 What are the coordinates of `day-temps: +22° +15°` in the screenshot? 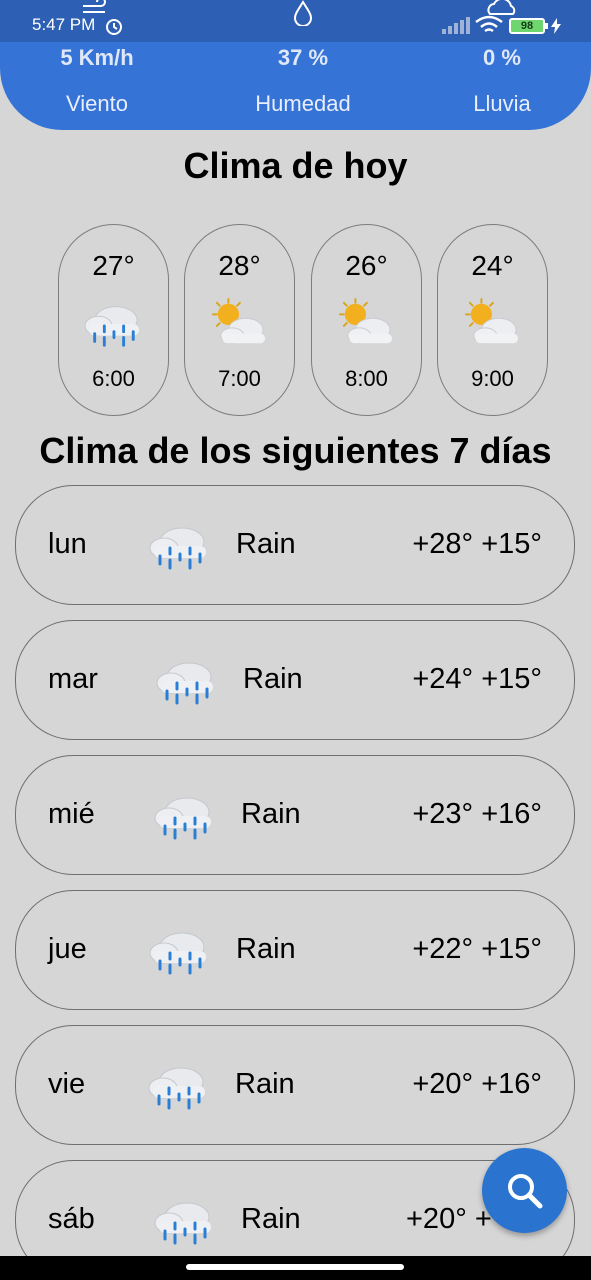 It's located at (477, 949).